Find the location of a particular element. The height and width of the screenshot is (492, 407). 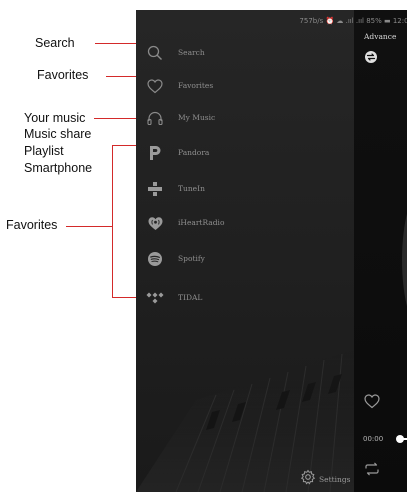

callout-bracket-bottom is located at coordinates (124, 297).